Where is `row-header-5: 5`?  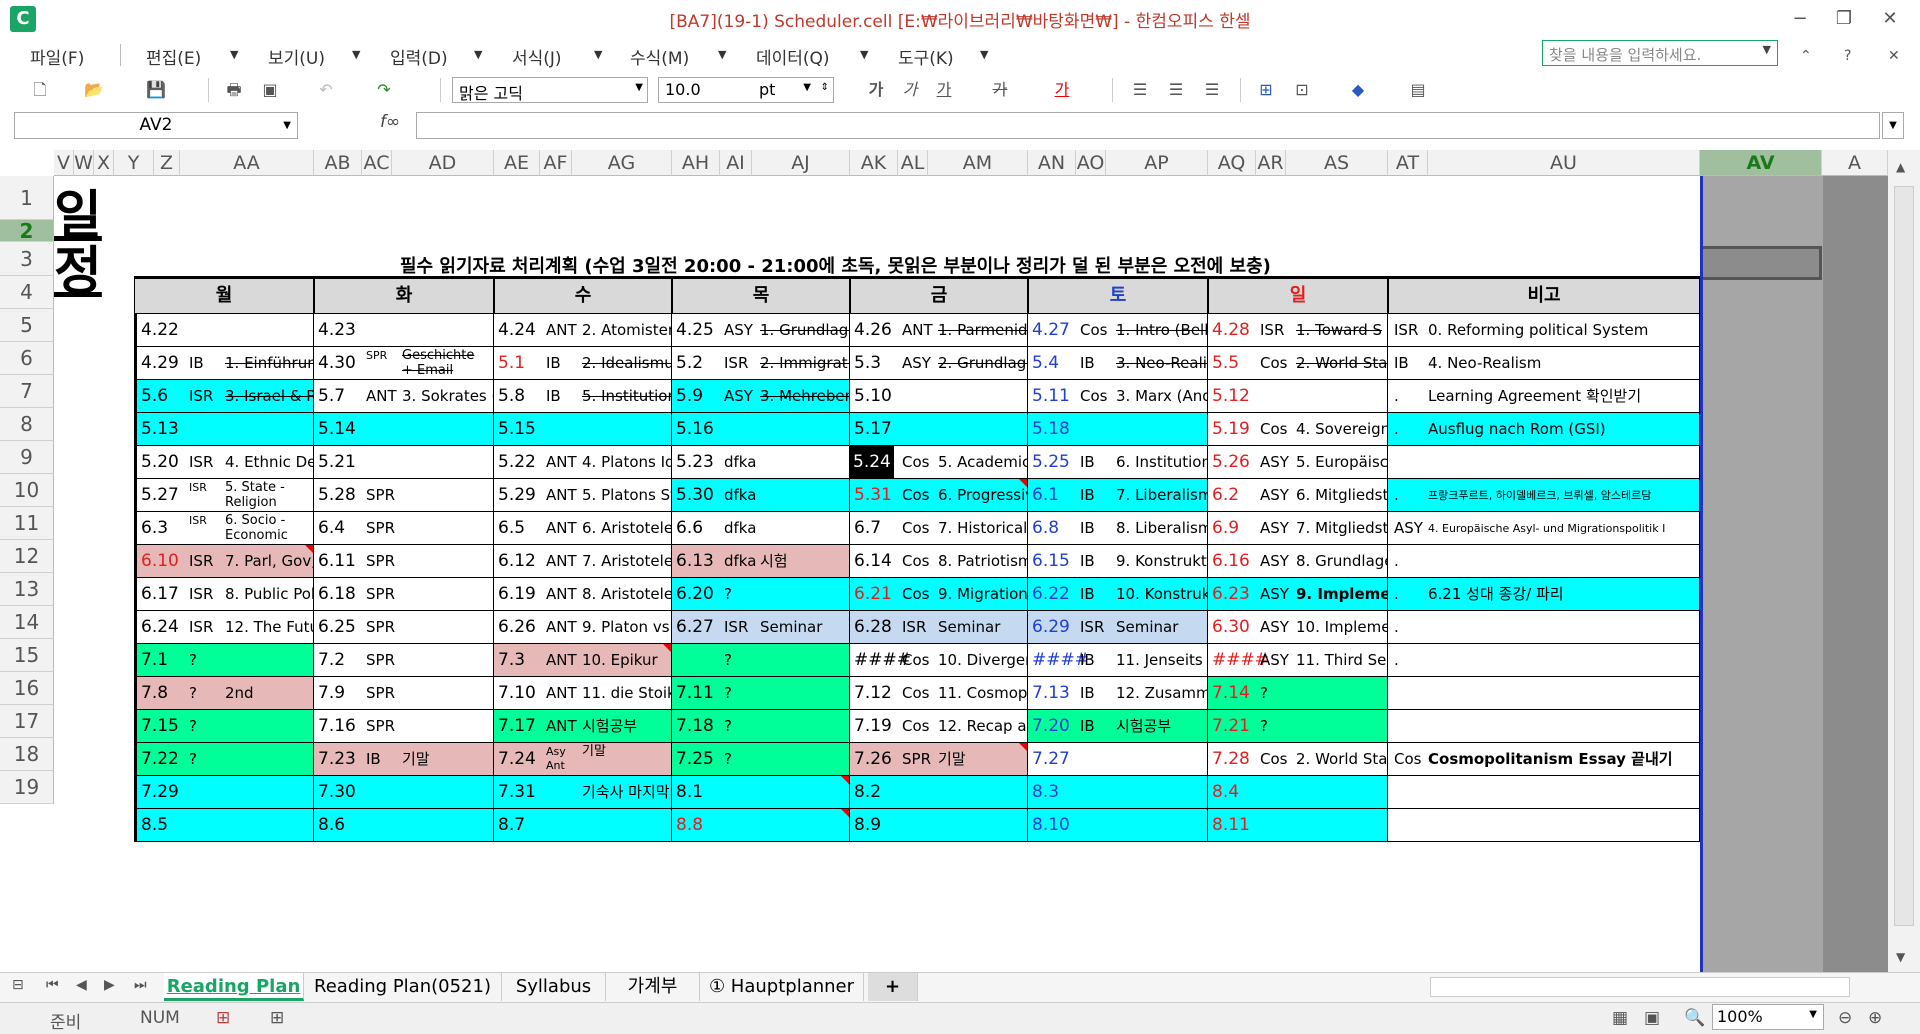 row-header-5: 5 is located at coordinates (27, 325).